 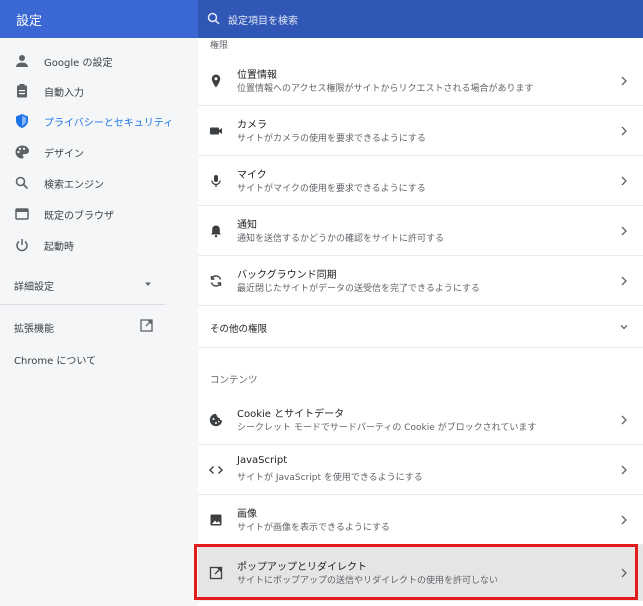 I want to click on row-title: Cookie とサイトデータ, so click(x=291, y=414).